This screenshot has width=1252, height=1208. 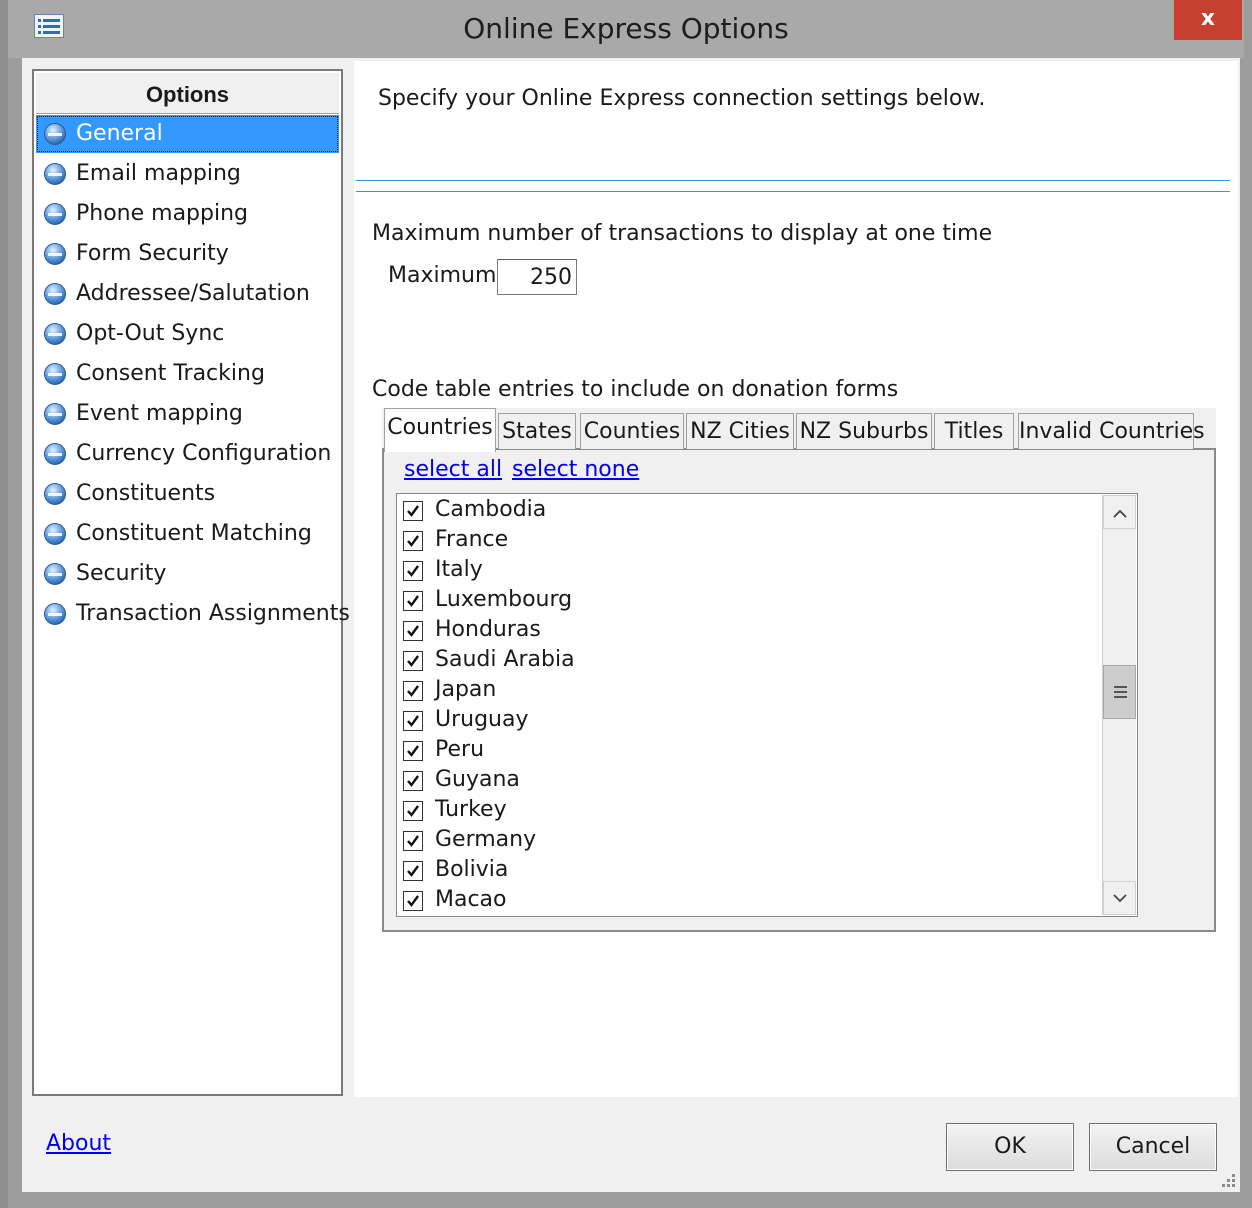 I want to click on tab-countries: Countries, so click(x=440, y=430).